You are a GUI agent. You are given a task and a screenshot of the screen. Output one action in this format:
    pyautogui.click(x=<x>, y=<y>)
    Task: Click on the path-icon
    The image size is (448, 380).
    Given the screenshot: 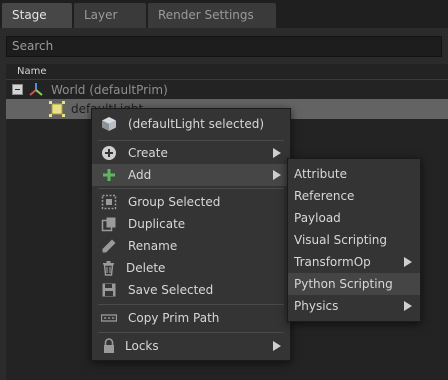 What is the action you would take?
    pyautogui.click(x=109, y=318)
    